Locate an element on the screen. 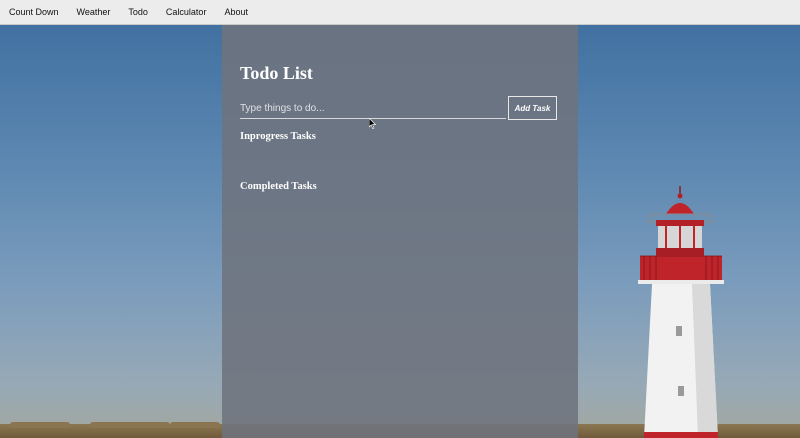 The width and height of the screenshot is (800, 438). nav-item-count-down: Count Down is located at coordinates (34, 12).